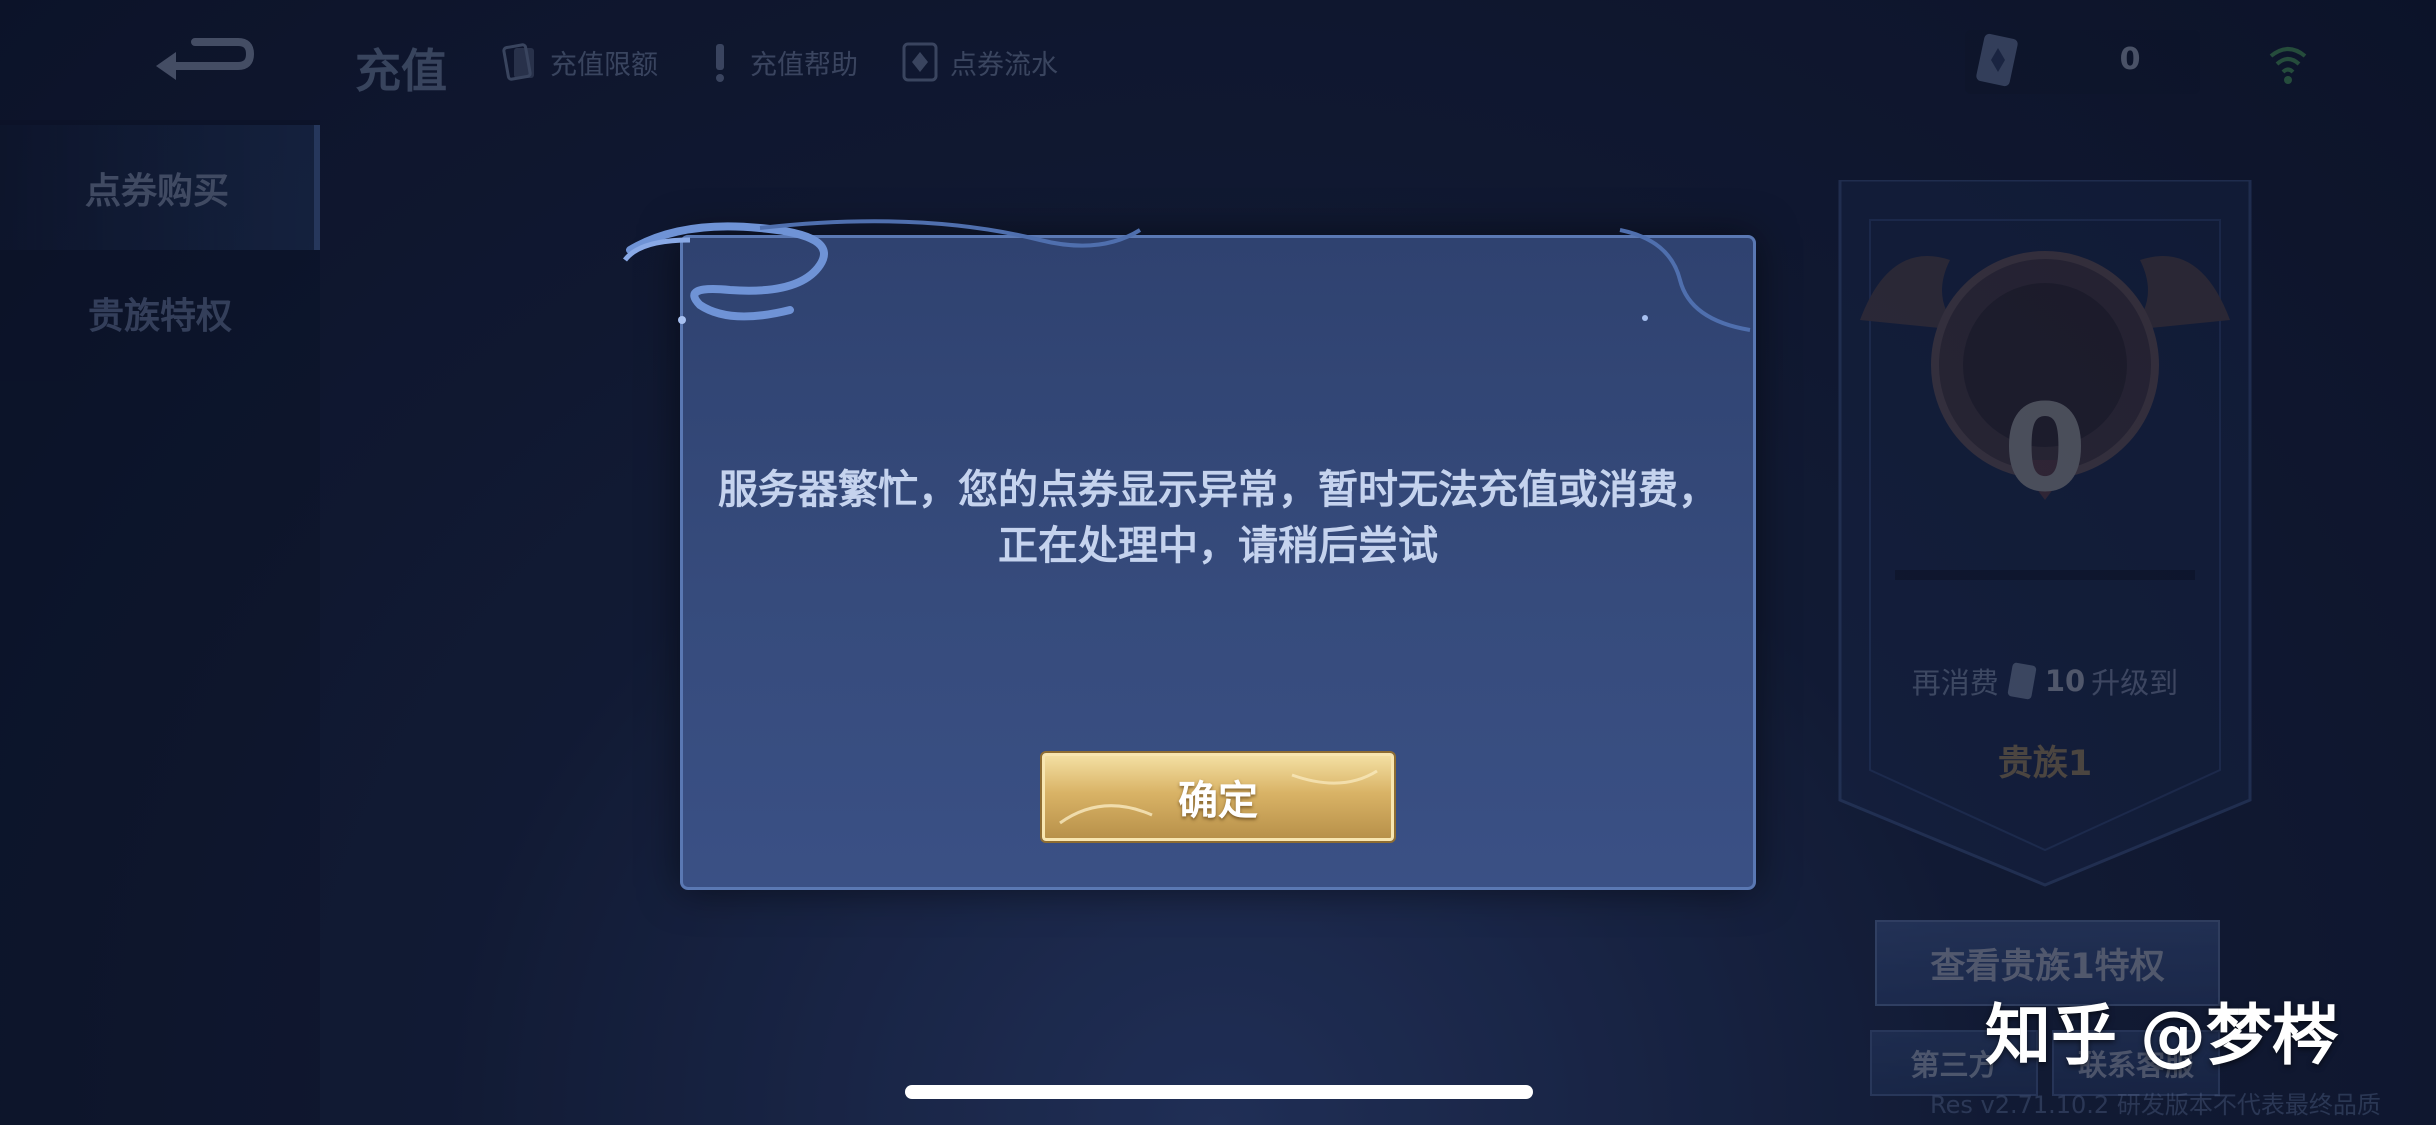  What do you see at coordinates (1218, 797) in the screenshot?
I see `confirm-button: 确定` at bounding box center [1218, 797].